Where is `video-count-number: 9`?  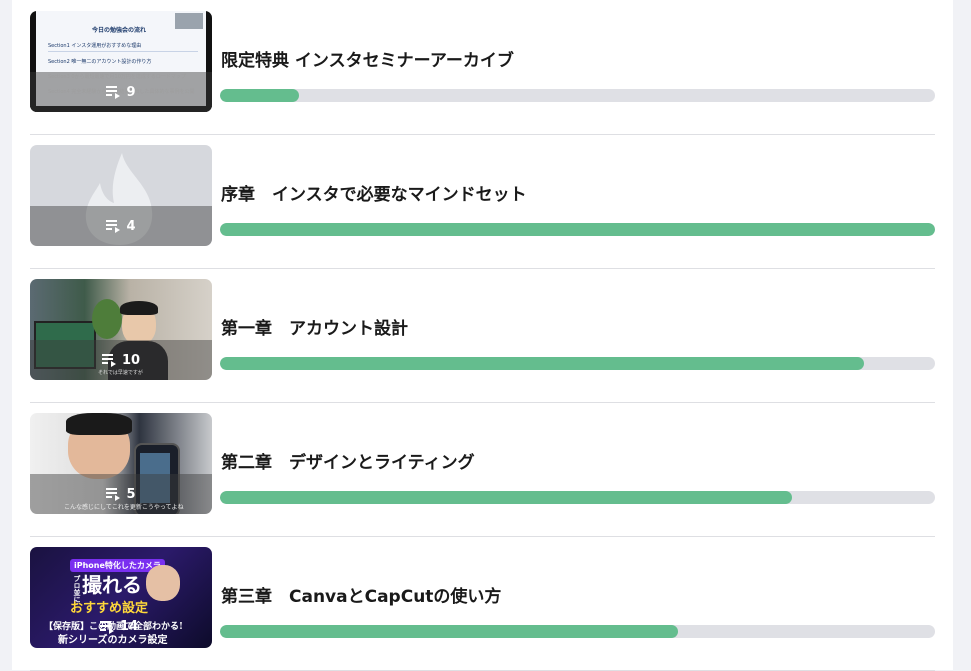 video-count-number: 9 is located at coordinates (131, 92).